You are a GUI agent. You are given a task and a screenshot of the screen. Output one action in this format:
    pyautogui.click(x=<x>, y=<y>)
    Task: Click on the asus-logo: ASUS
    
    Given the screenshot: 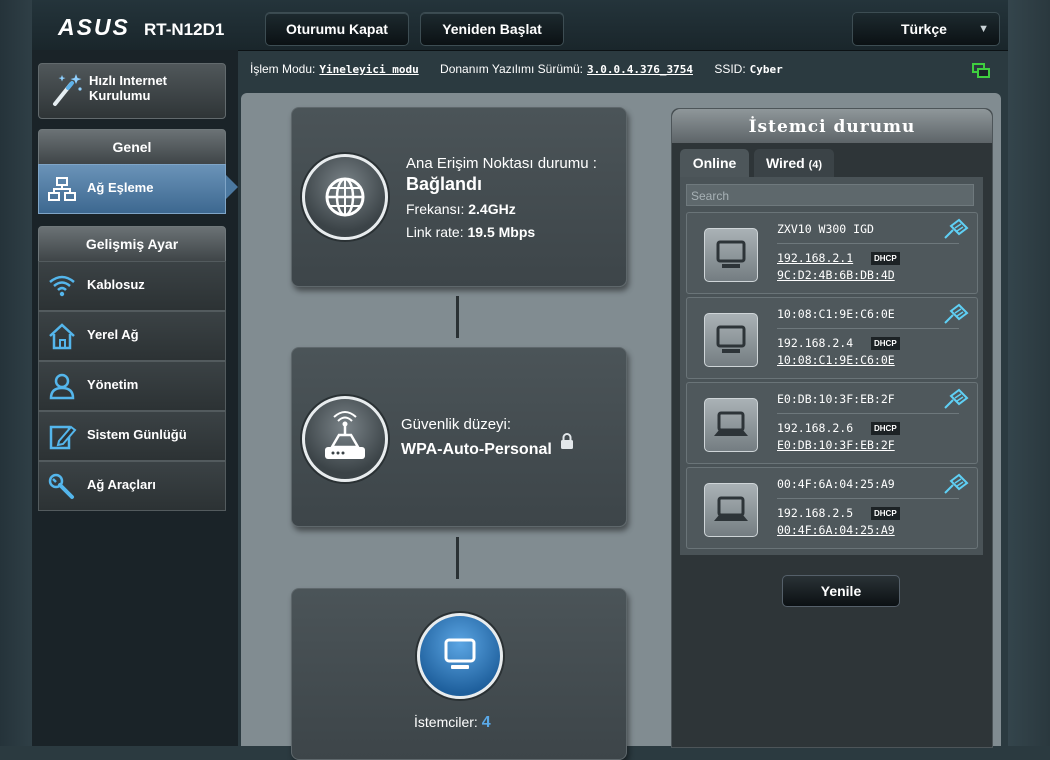 What is the action you would take?
    pyautogui.click(x=94, y=27)
    